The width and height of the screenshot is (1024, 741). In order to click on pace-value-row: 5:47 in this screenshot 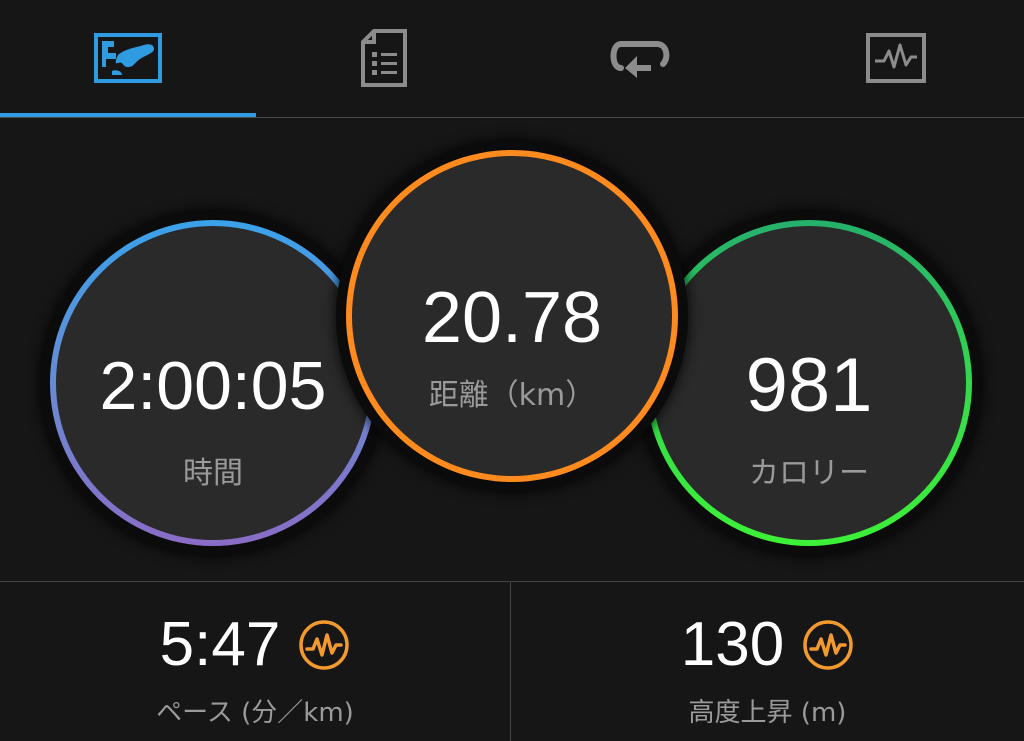, I will do `click(255, 645)`.